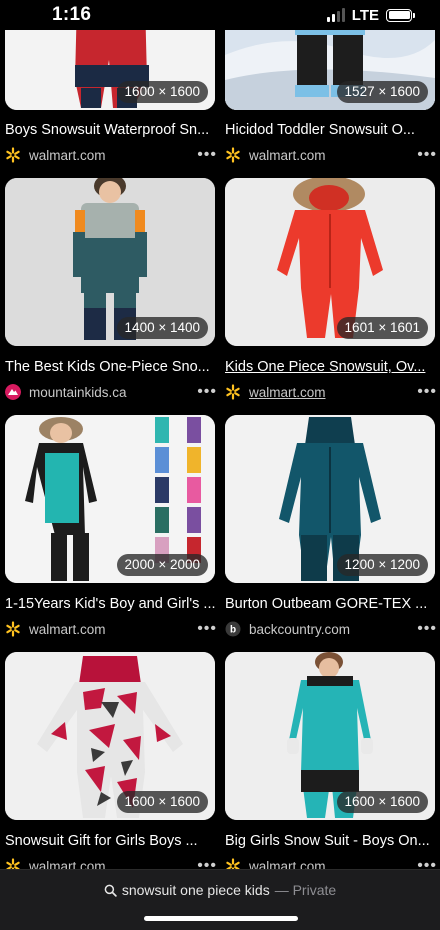 This screenshot has width=440, height=930. What do you see at coordinates (400, 15) in the screenshot?
I see `battery-icon` at bounding box center [400, 15].